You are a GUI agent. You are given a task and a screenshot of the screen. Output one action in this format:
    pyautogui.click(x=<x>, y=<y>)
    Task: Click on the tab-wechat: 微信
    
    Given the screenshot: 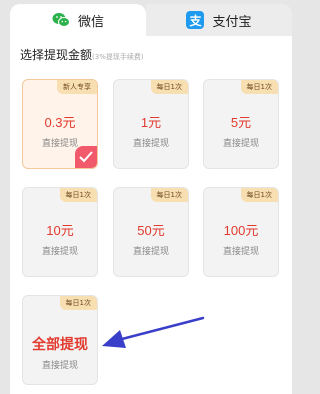 What is the action you would take?
    pyautogui.click(x=78, y=20)
    